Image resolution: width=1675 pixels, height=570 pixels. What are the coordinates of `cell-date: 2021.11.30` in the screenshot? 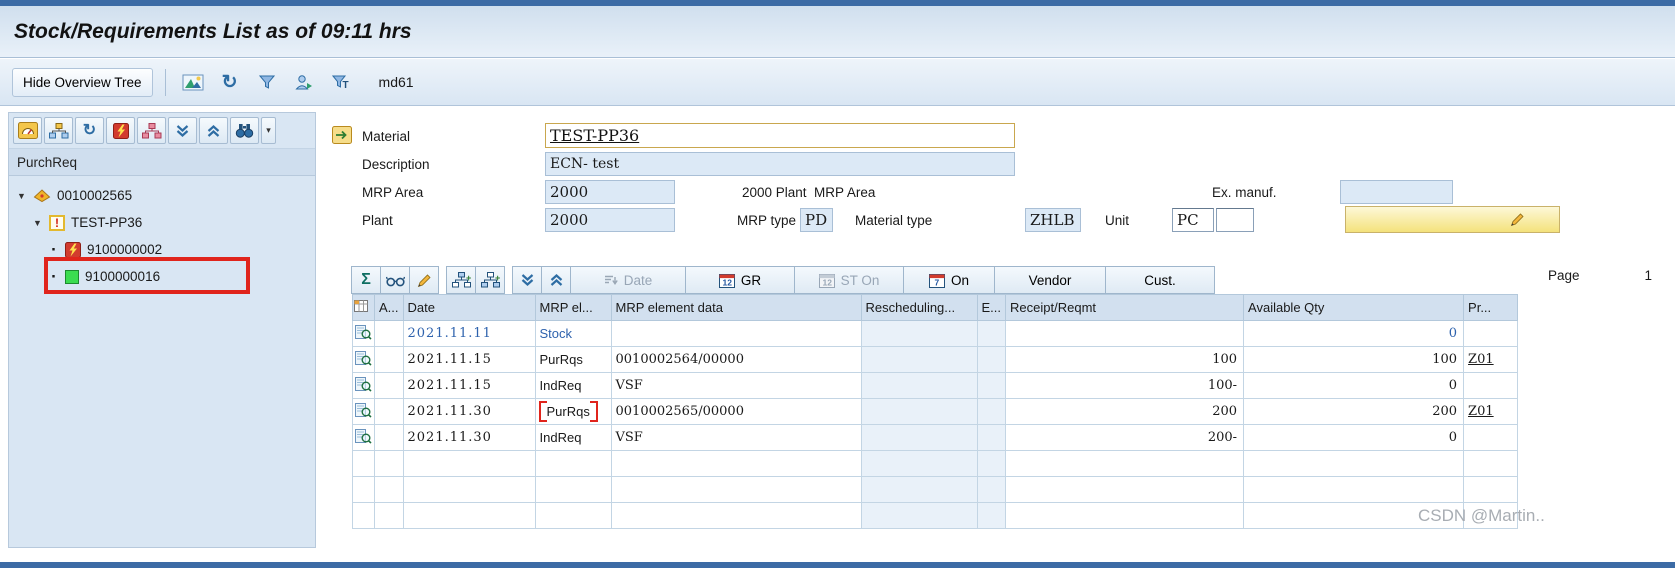 It's located at (469, 411).